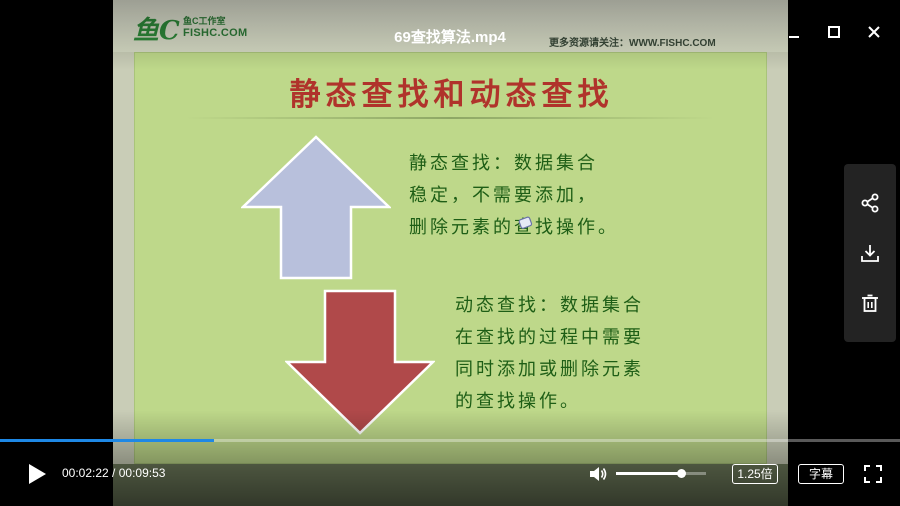  Describe the element at coordinates (794, 32) in the screenshot. I see `minimize-button` at that location.